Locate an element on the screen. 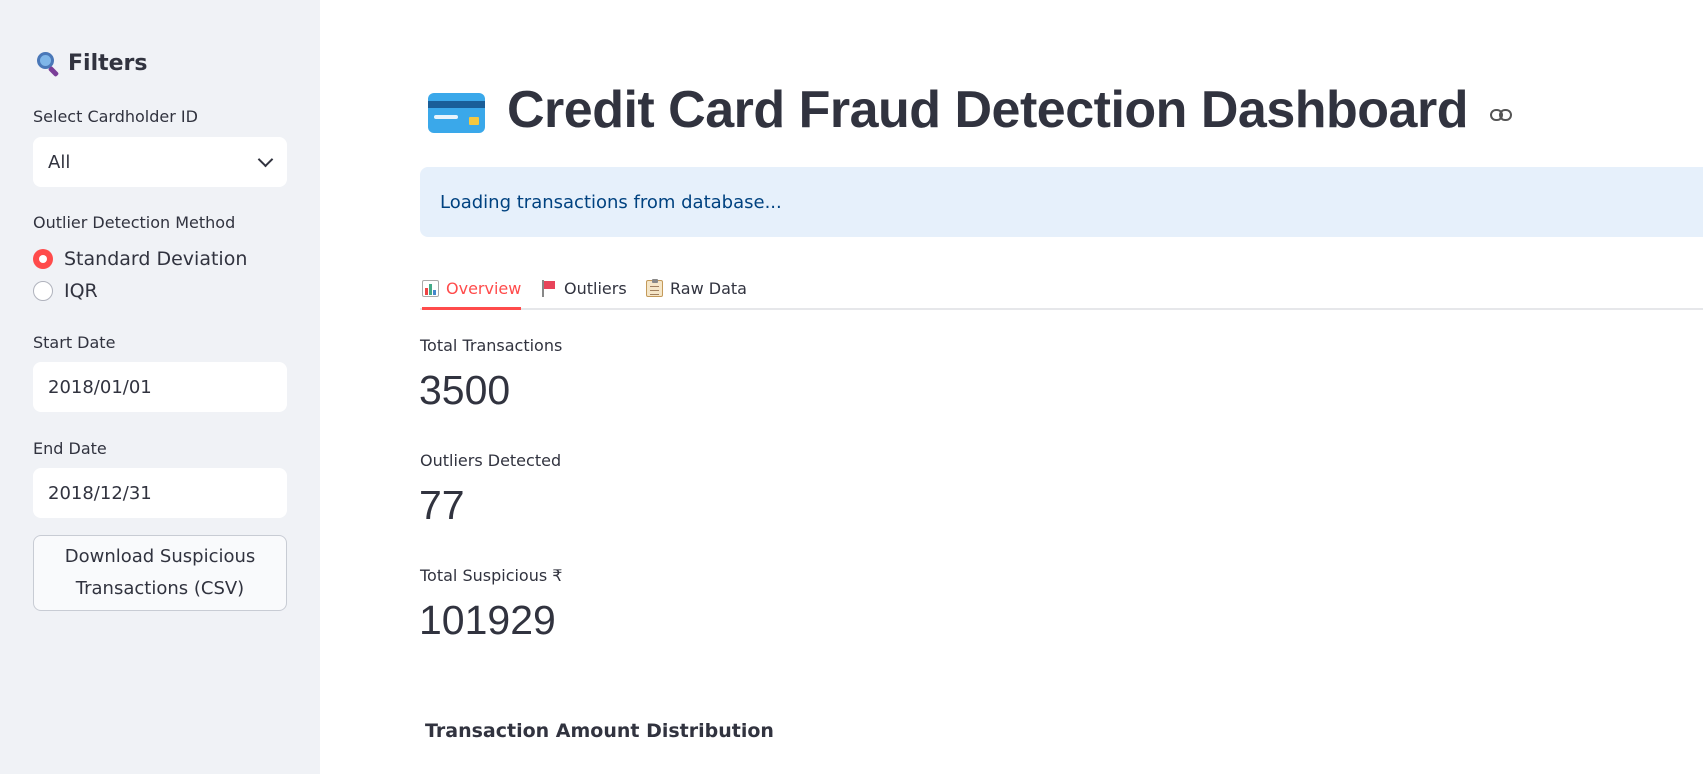 This screenshot has width=1703, height=774. chevron-down-icon is located at coordinates (265, 159).